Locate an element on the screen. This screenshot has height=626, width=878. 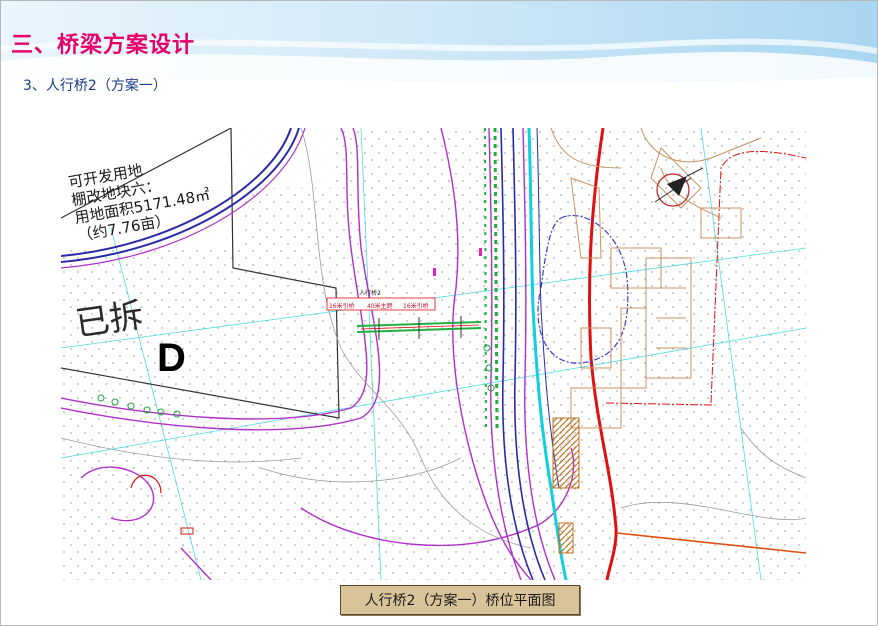
bridge-name-label: 人行桥2 is located at coordinates (370, 293).